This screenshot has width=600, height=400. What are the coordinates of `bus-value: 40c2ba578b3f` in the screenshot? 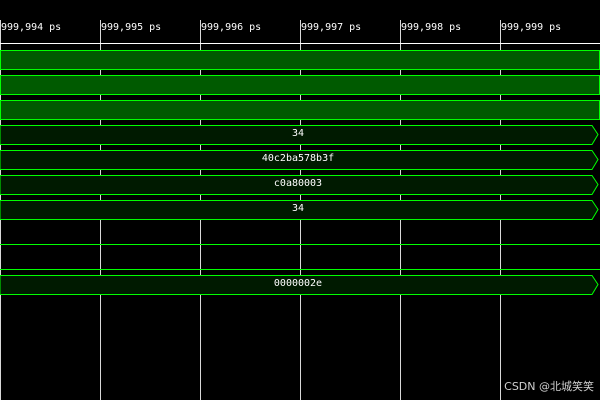 It's located at (298, 158).